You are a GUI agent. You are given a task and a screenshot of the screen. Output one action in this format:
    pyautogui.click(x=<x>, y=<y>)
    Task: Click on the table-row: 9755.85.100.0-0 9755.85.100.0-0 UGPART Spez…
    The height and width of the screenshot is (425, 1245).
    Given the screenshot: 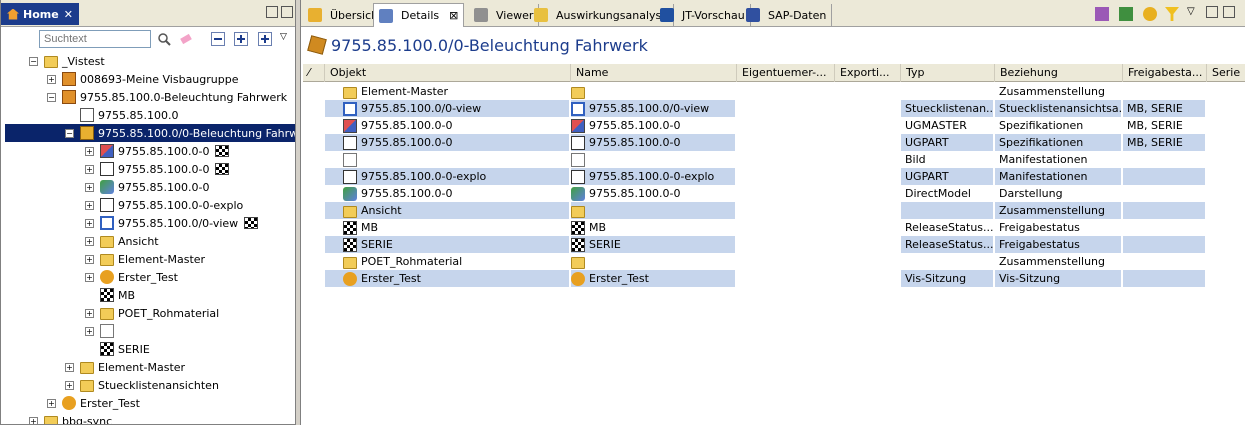 What is the action you would take?
    pyautogui.click(x=774, y=142)
    